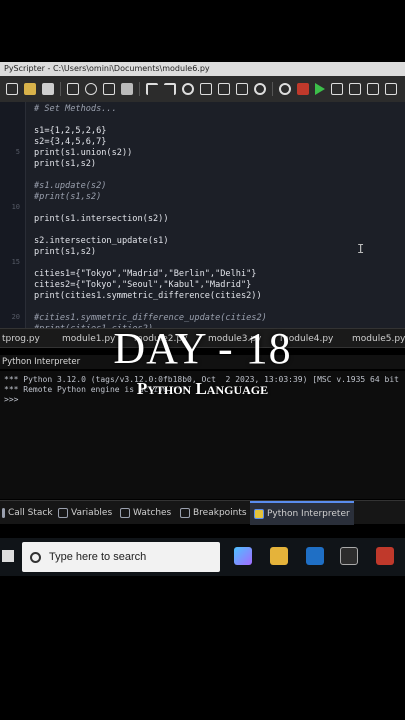 The width and height of the screenshot is (405, 720). Describe the element at coordinates (12, 89) in the screenshot. I see `new-file-icon` at that location.